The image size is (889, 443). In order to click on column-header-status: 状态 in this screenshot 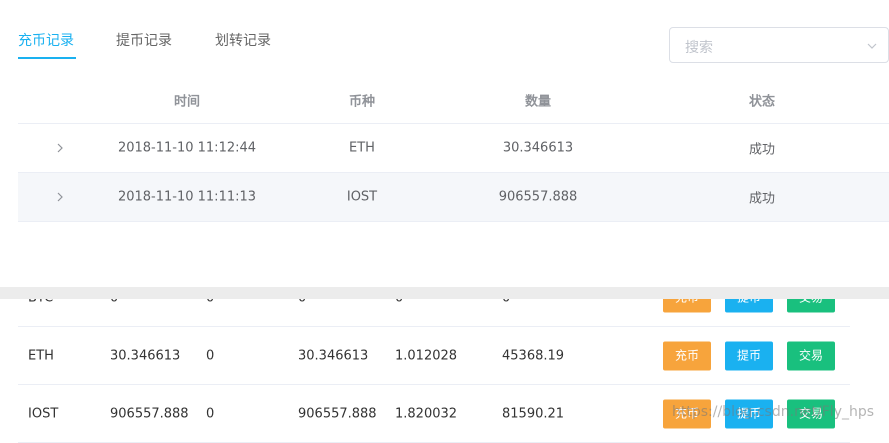, I will do `click(762, 101)`.